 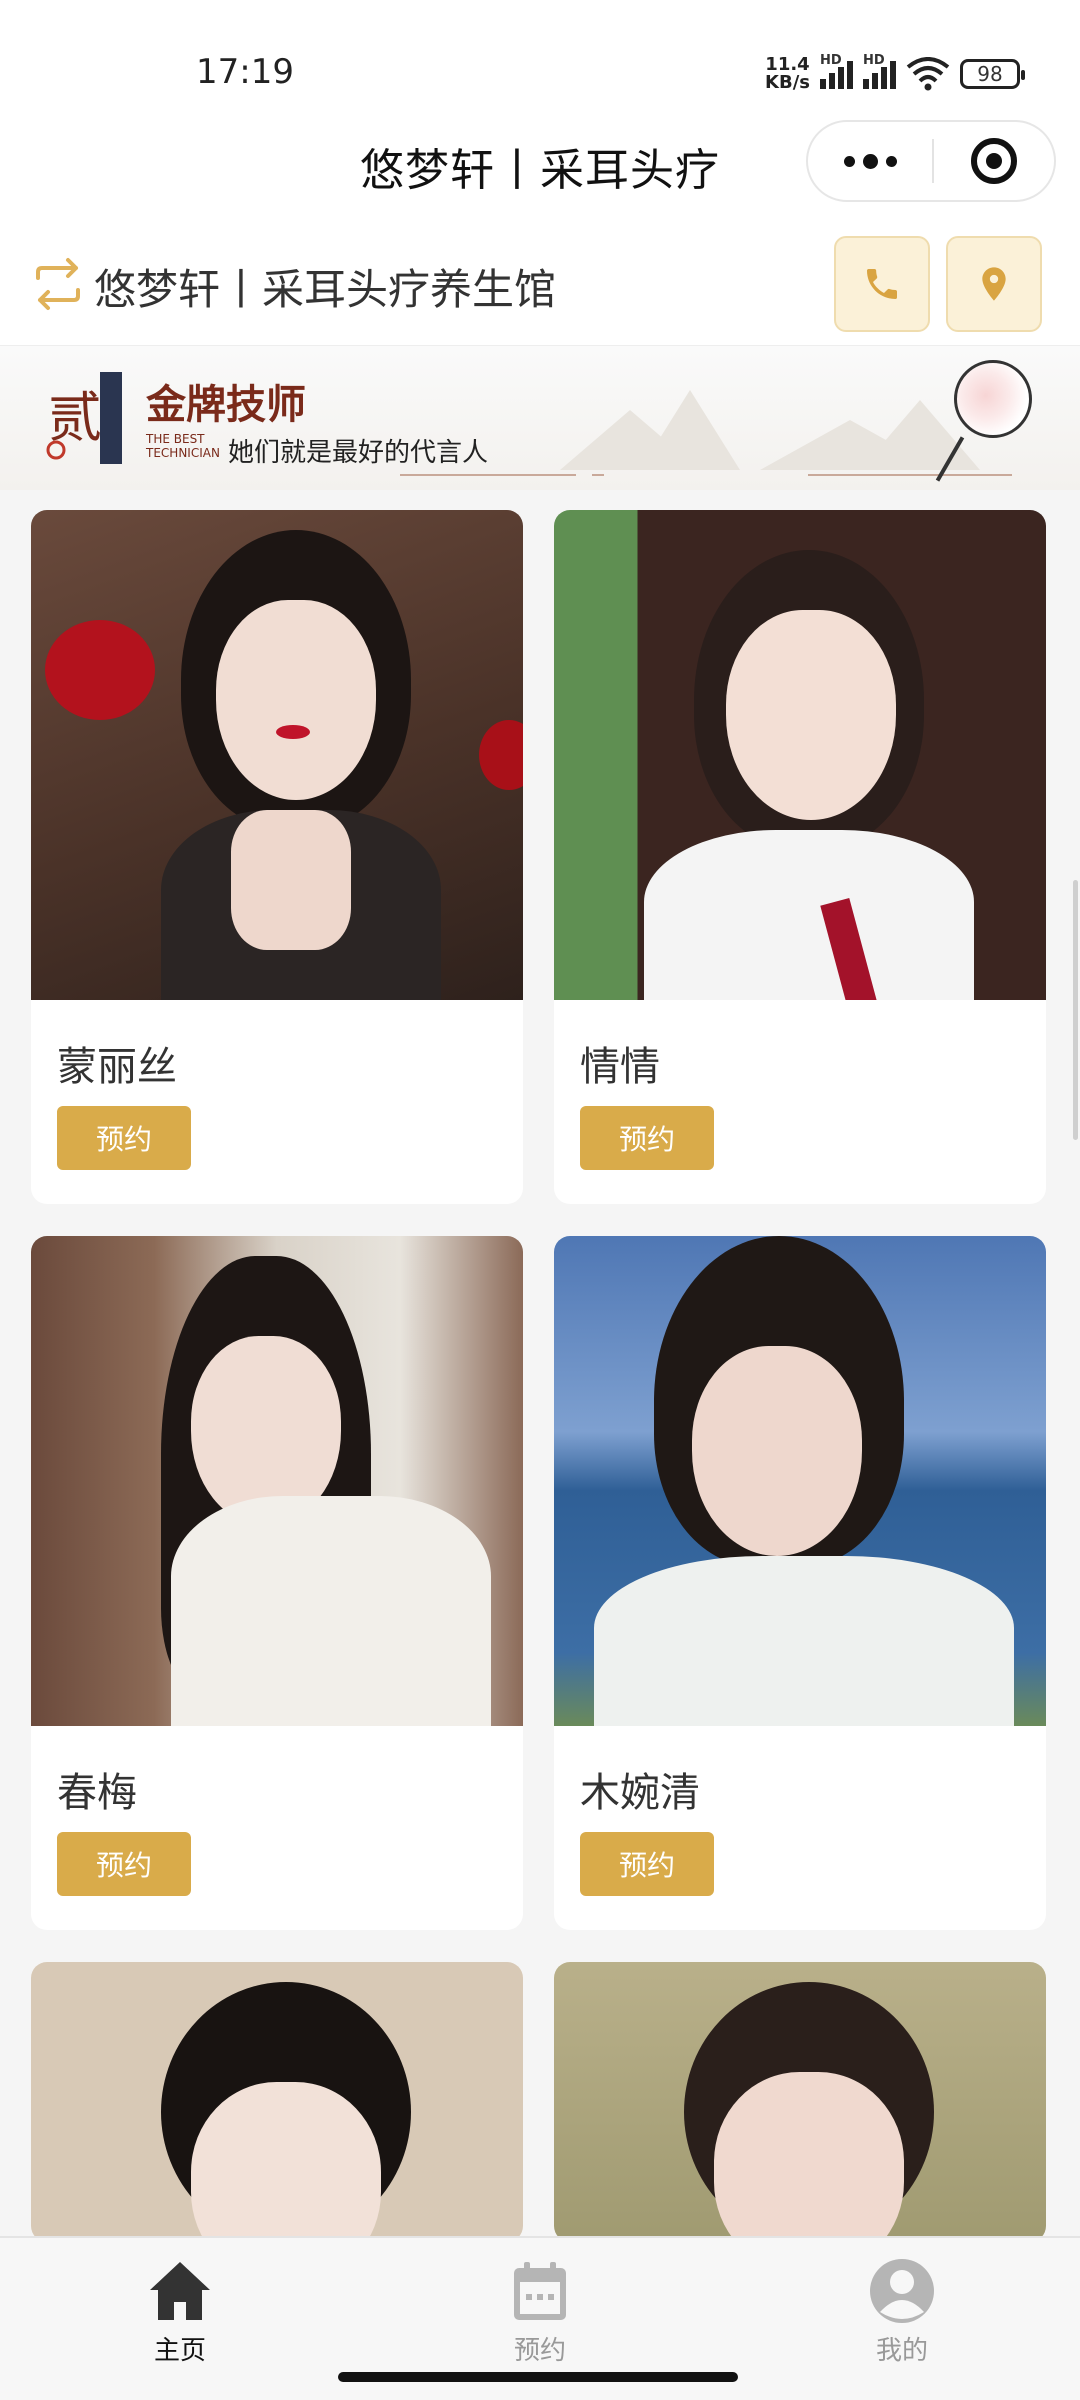 I want to click on gold-technician-banner: 贰 金牌技师 THE BEST TECHNICIAN 她们就是最好的代言人, so click(x=540, y=418).